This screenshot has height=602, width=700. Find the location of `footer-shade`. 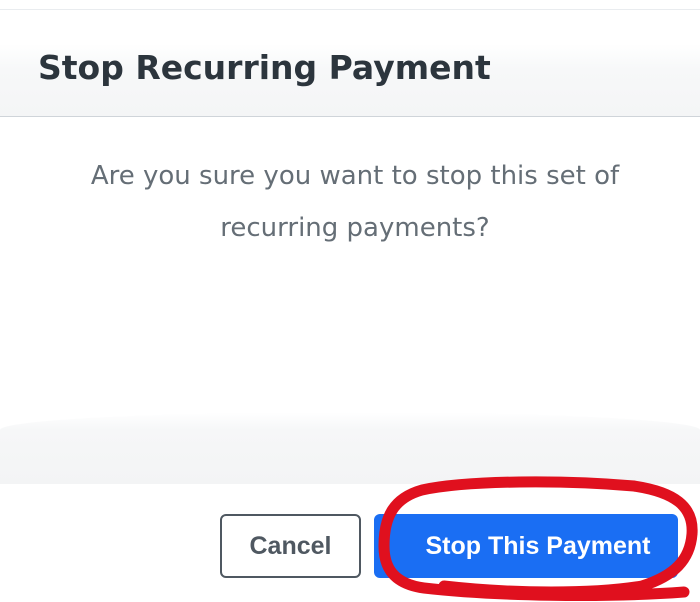

footer-shade is located at coordinates (350, 448).